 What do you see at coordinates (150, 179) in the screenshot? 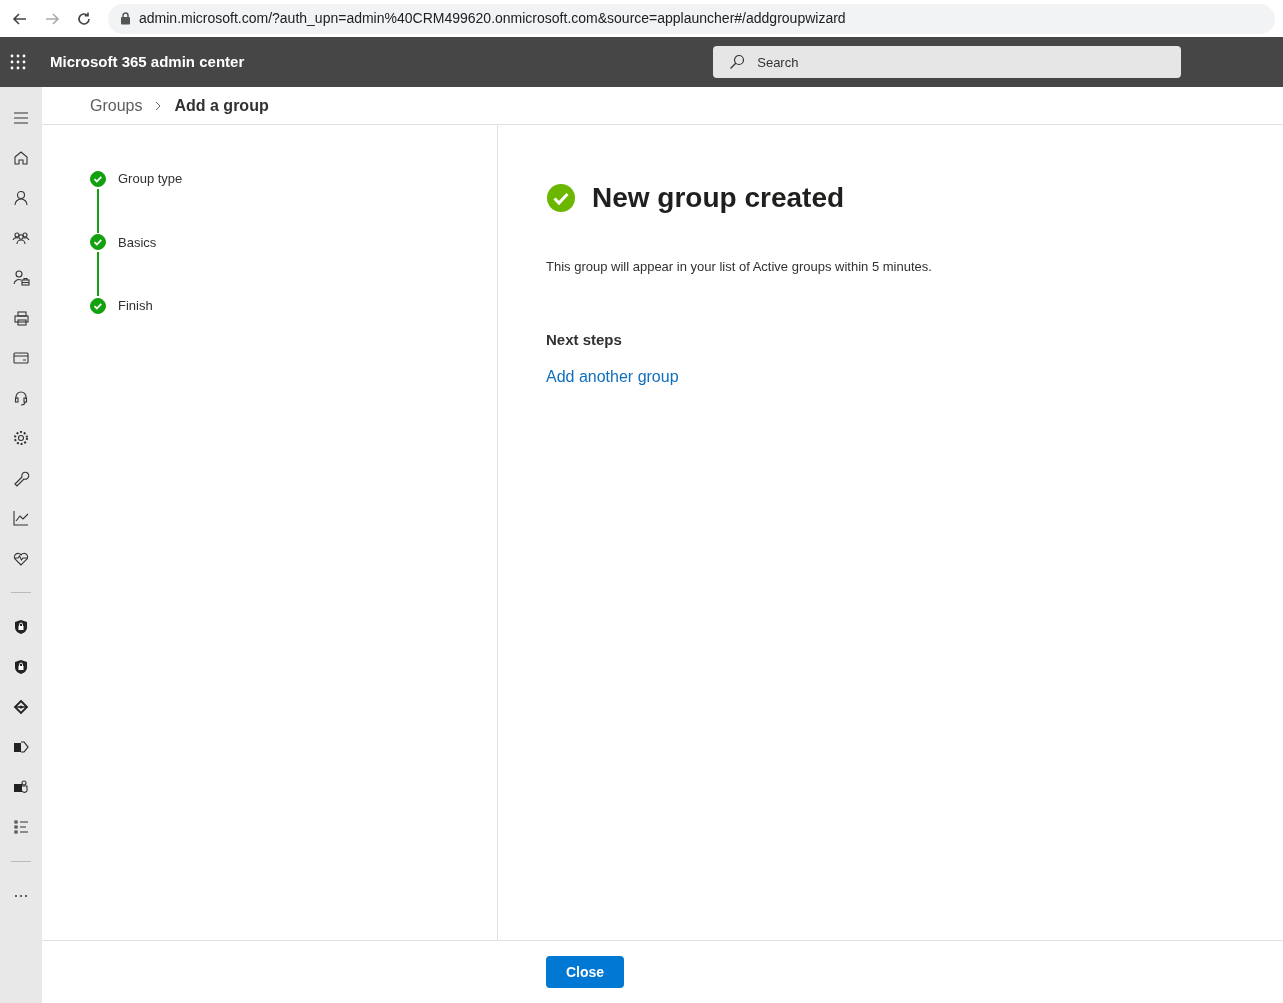
I see `step-label: Group type` at bounding box center [150, 179].